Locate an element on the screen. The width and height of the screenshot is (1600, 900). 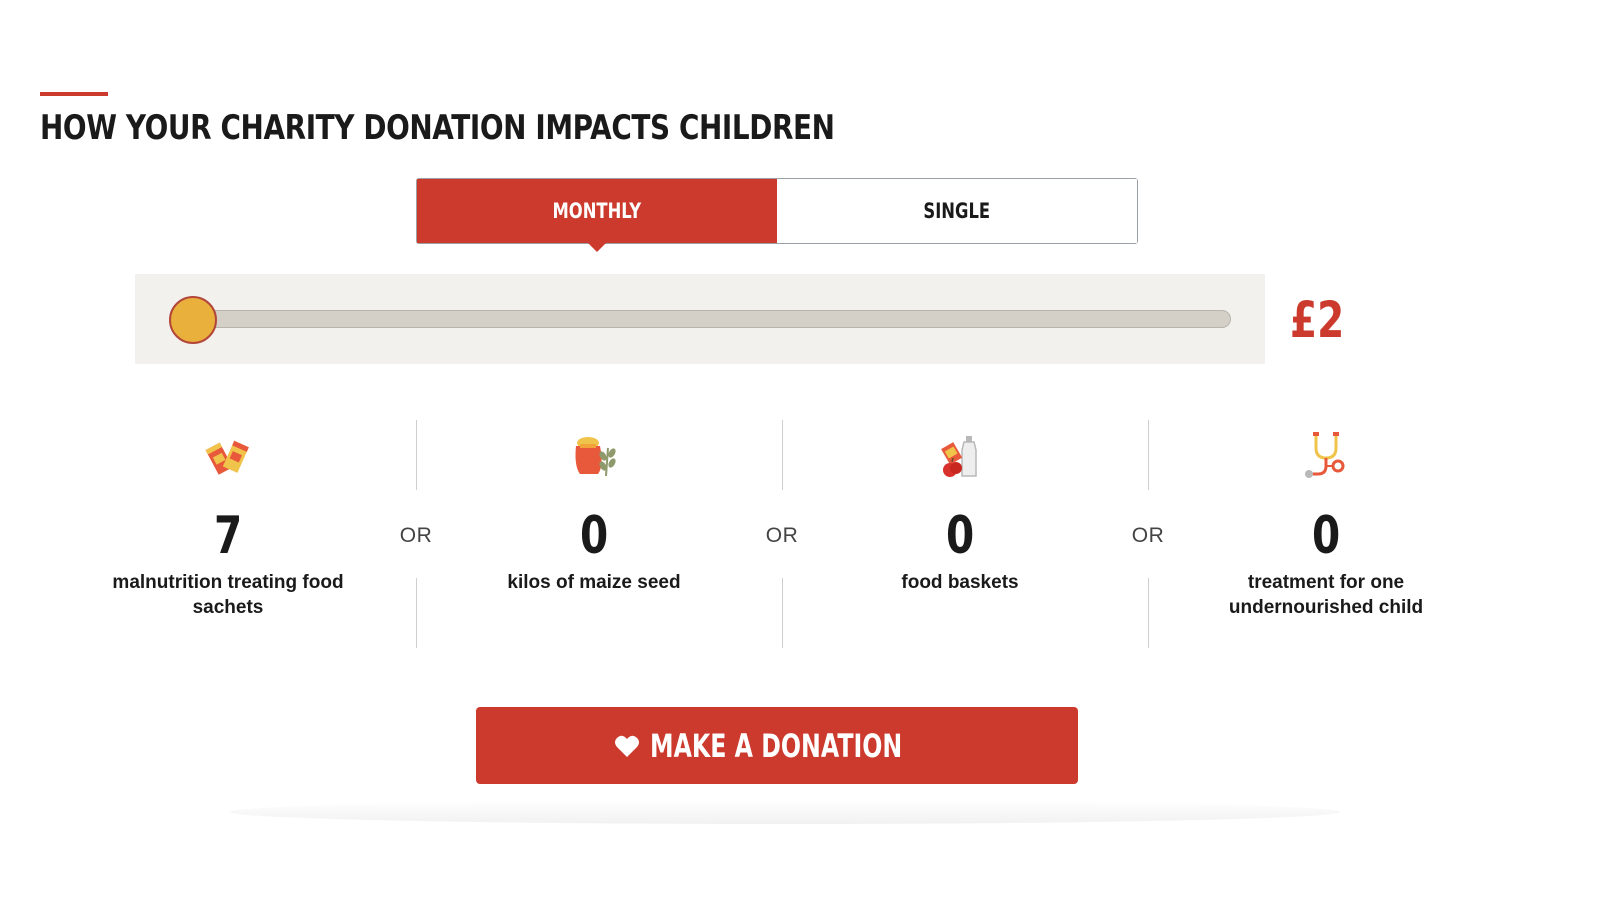
impact-item-treatment: 0 treatment for one undernourished child is located at coordinates (1326, 520).